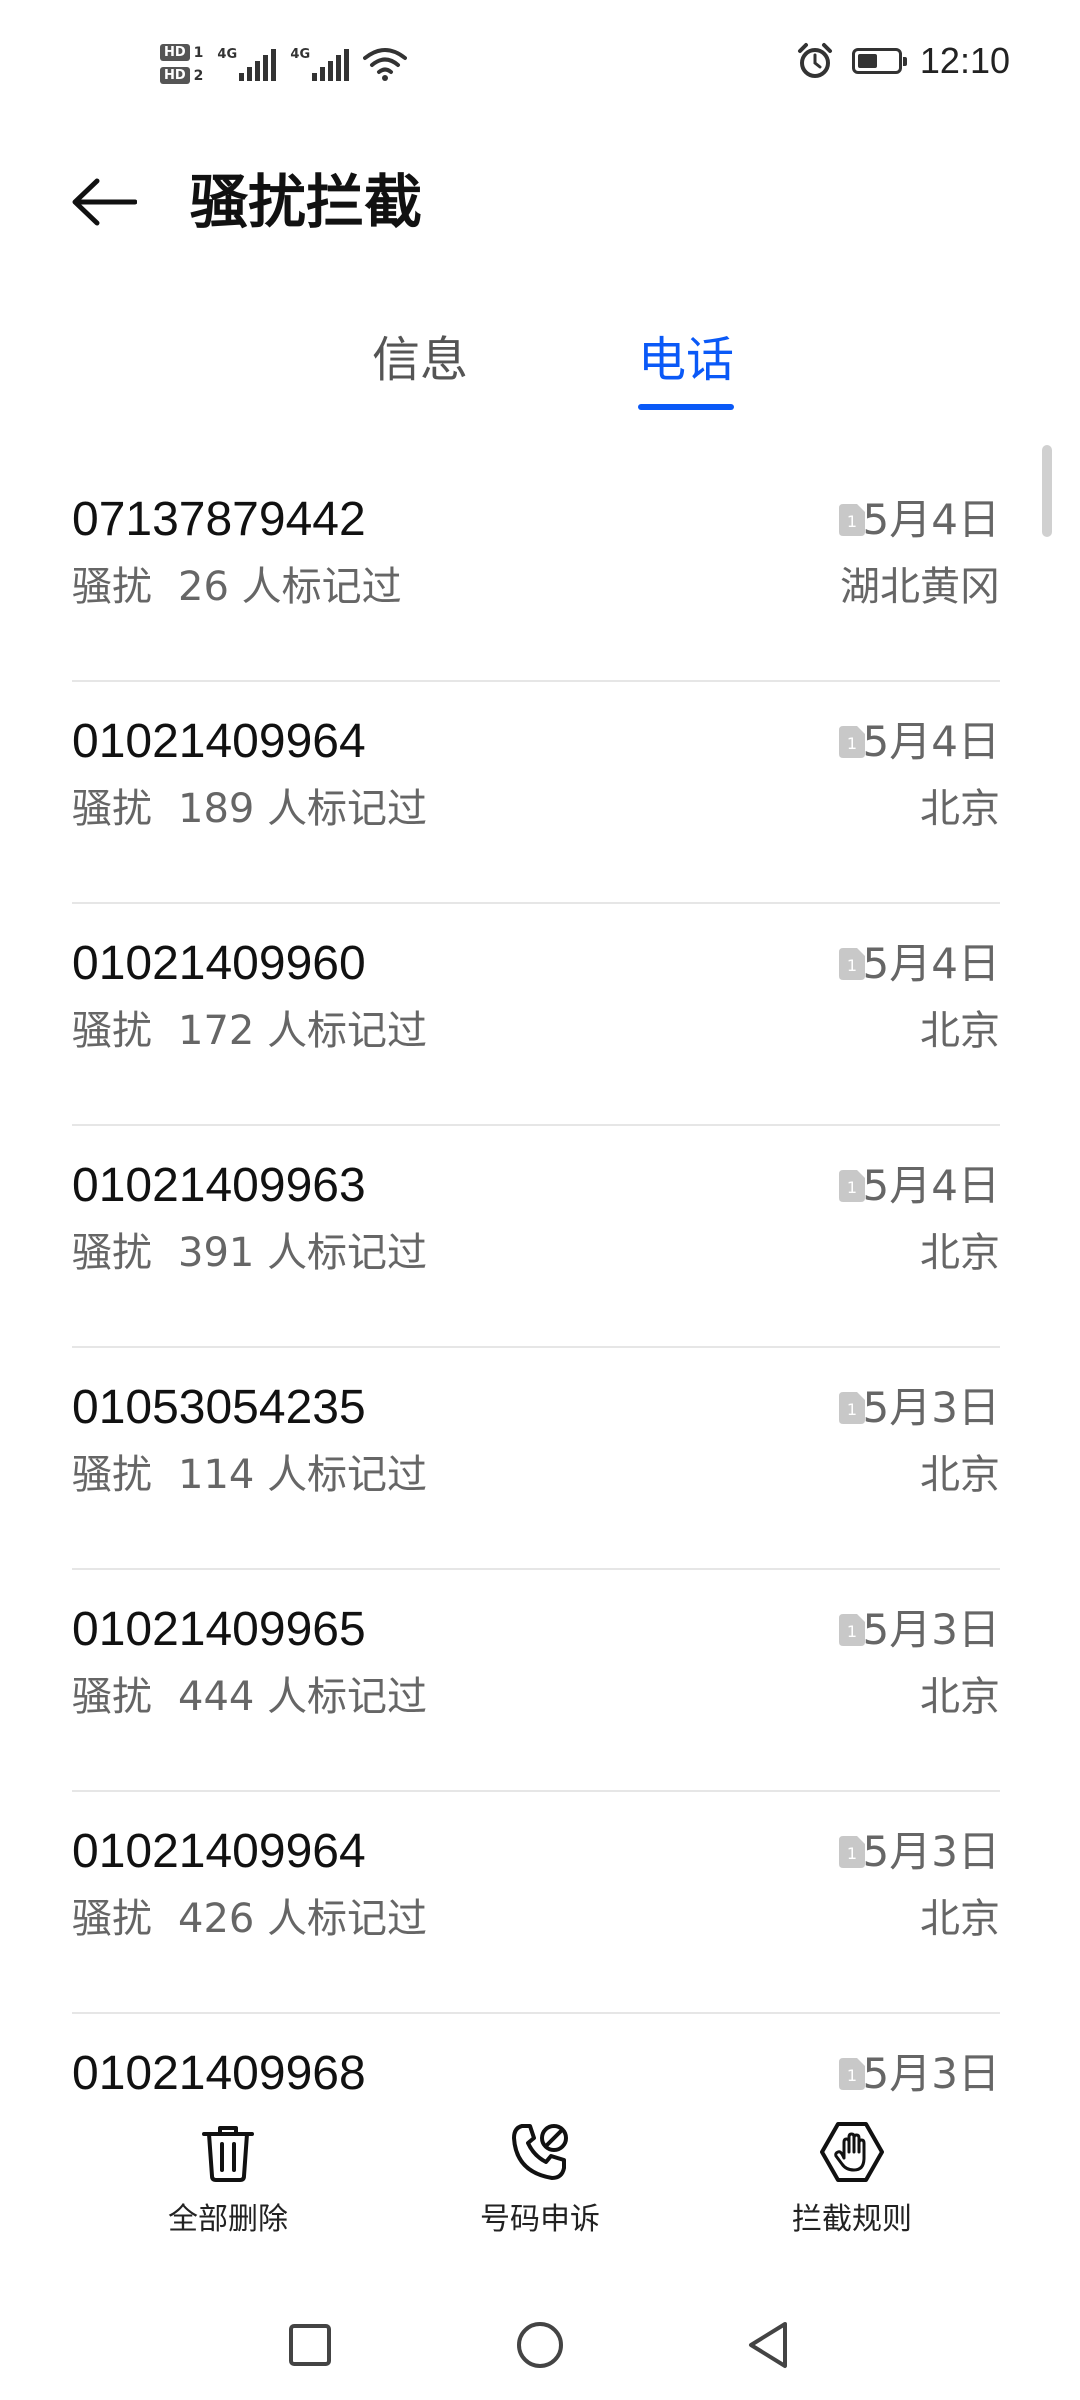 This screenshot has width=1080, height=2400. I want to click on wifi-icon, so click(385, 64).